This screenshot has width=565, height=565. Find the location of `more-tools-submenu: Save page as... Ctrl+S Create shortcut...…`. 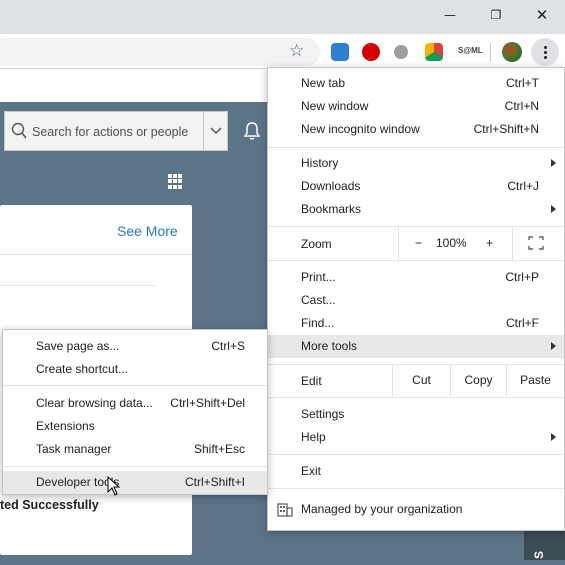

more-tools-submenu: Save page as... Ctrl+S Create shortcut...… is located at coordinates (135, 412).